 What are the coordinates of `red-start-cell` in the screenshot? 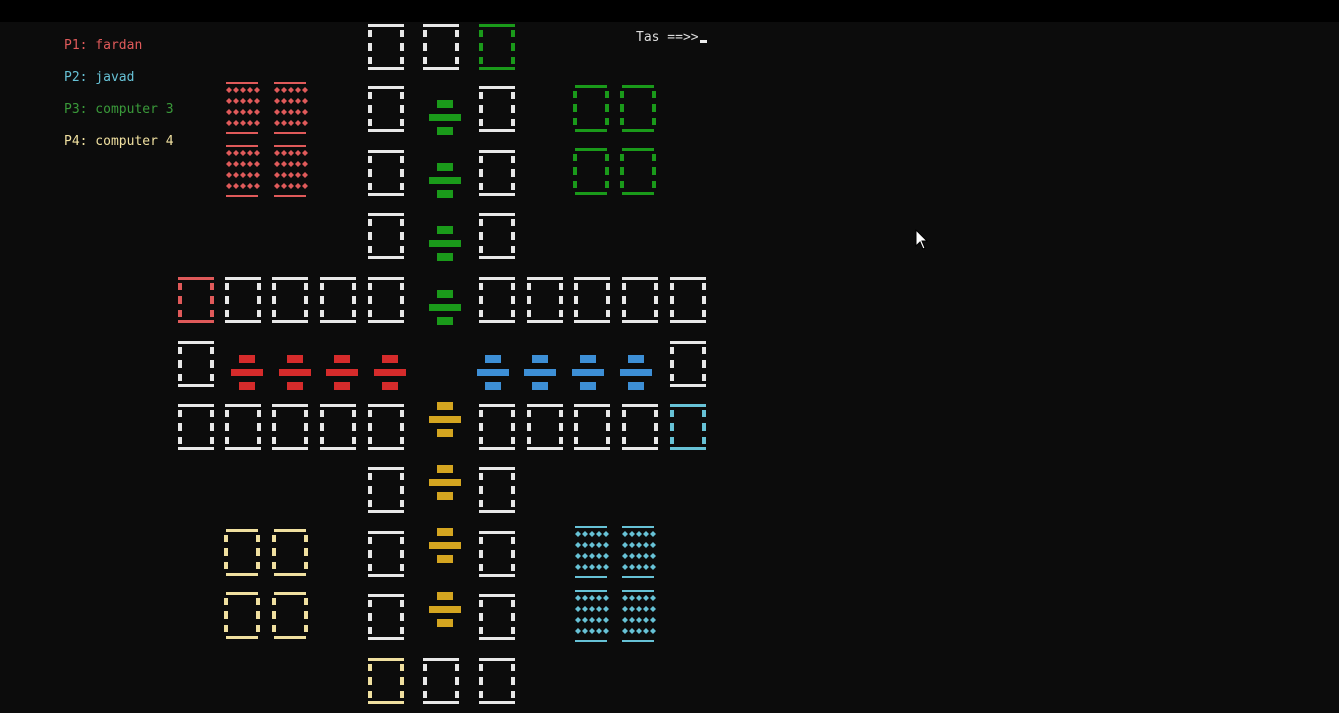 It's located at (196, 300).